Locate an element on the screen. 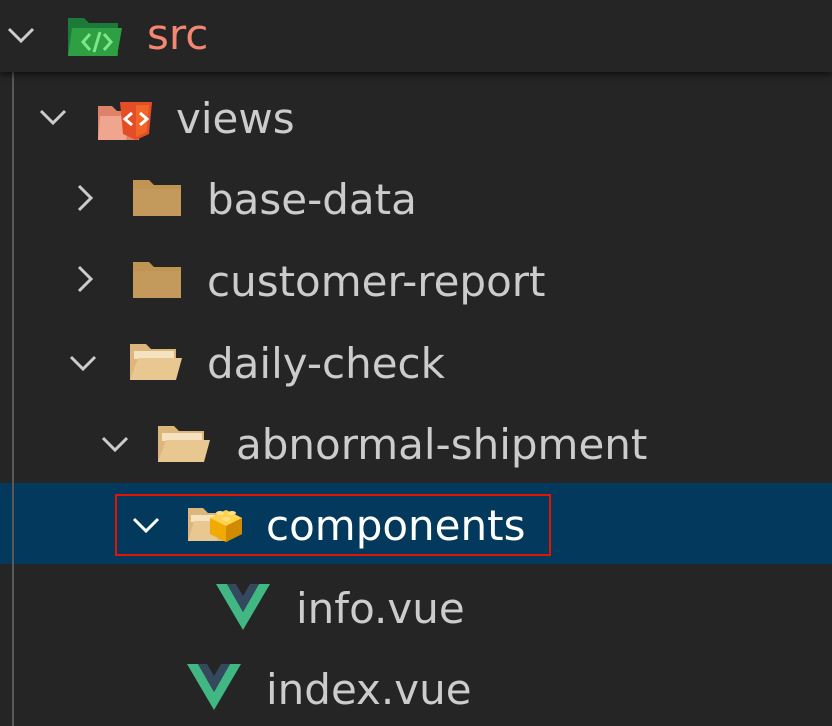  tree-item-abnormal-shipment: abnormal-shipment is located at coordinates (416, 442).